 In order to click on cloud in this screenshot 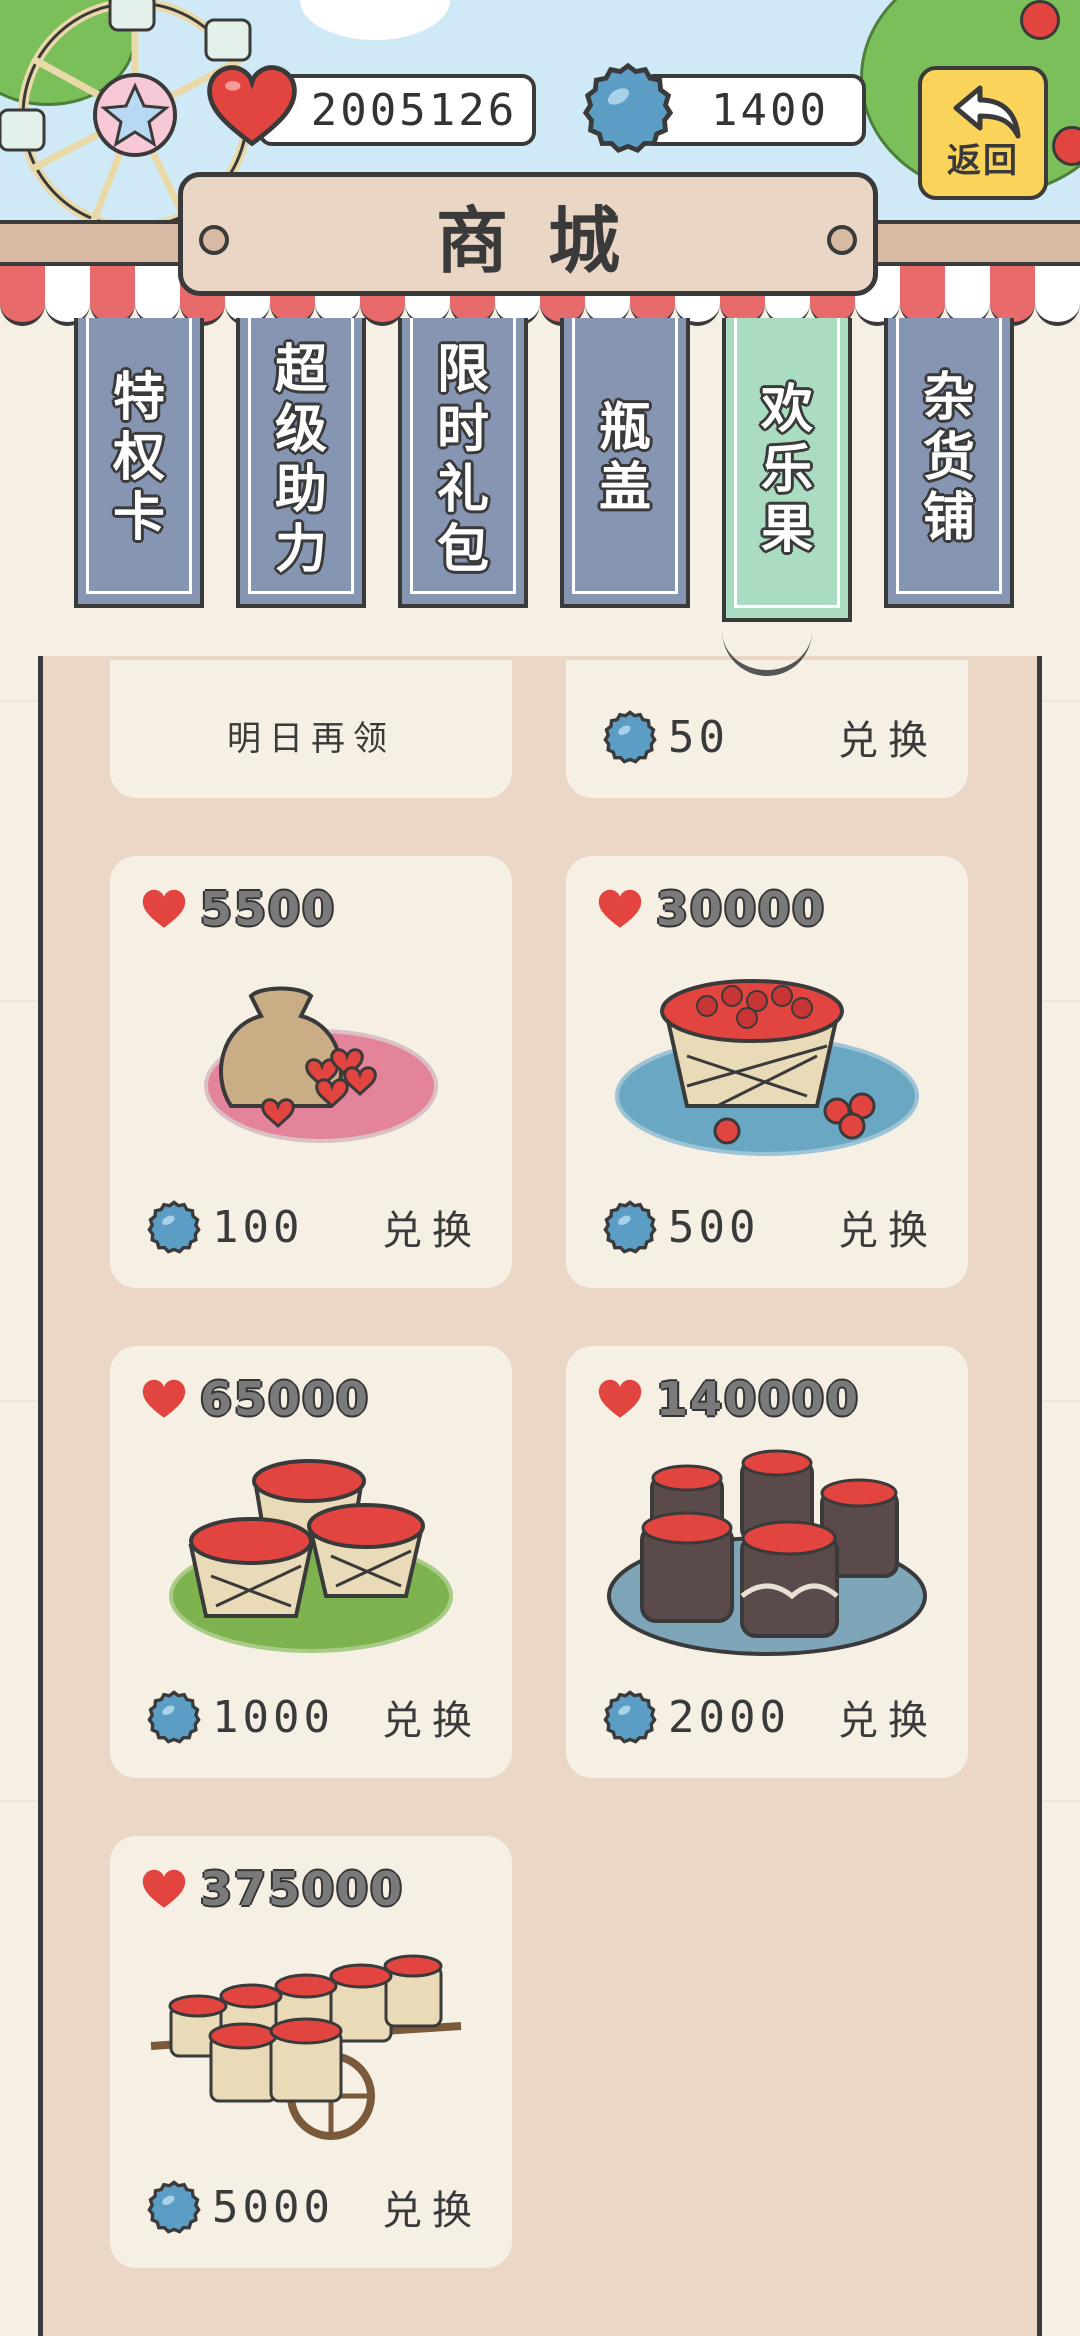, I will do `click(375, 20)`.